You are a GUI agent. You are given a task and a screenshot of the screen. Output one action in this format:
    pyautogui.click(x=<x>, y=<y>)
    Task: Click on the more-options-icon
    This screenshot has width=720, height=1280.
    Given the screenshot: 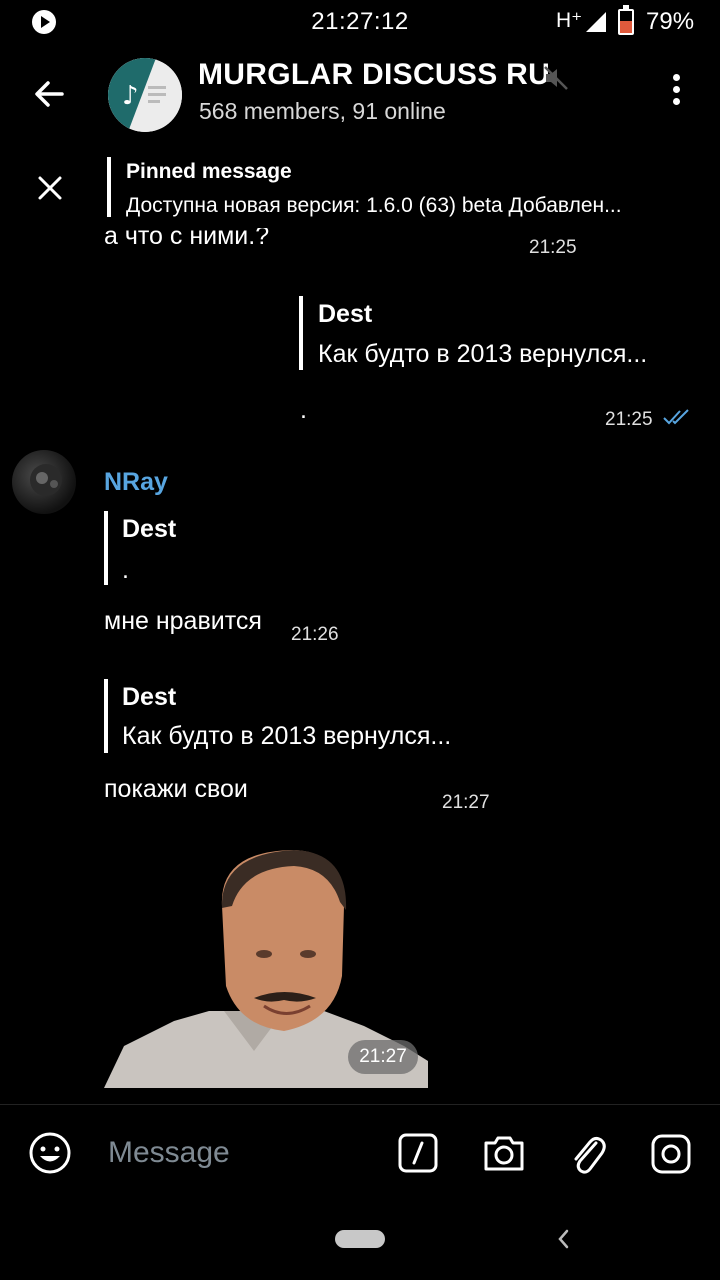 What is the action you would take?
    pyautogui.click(x=676, y=92)
    